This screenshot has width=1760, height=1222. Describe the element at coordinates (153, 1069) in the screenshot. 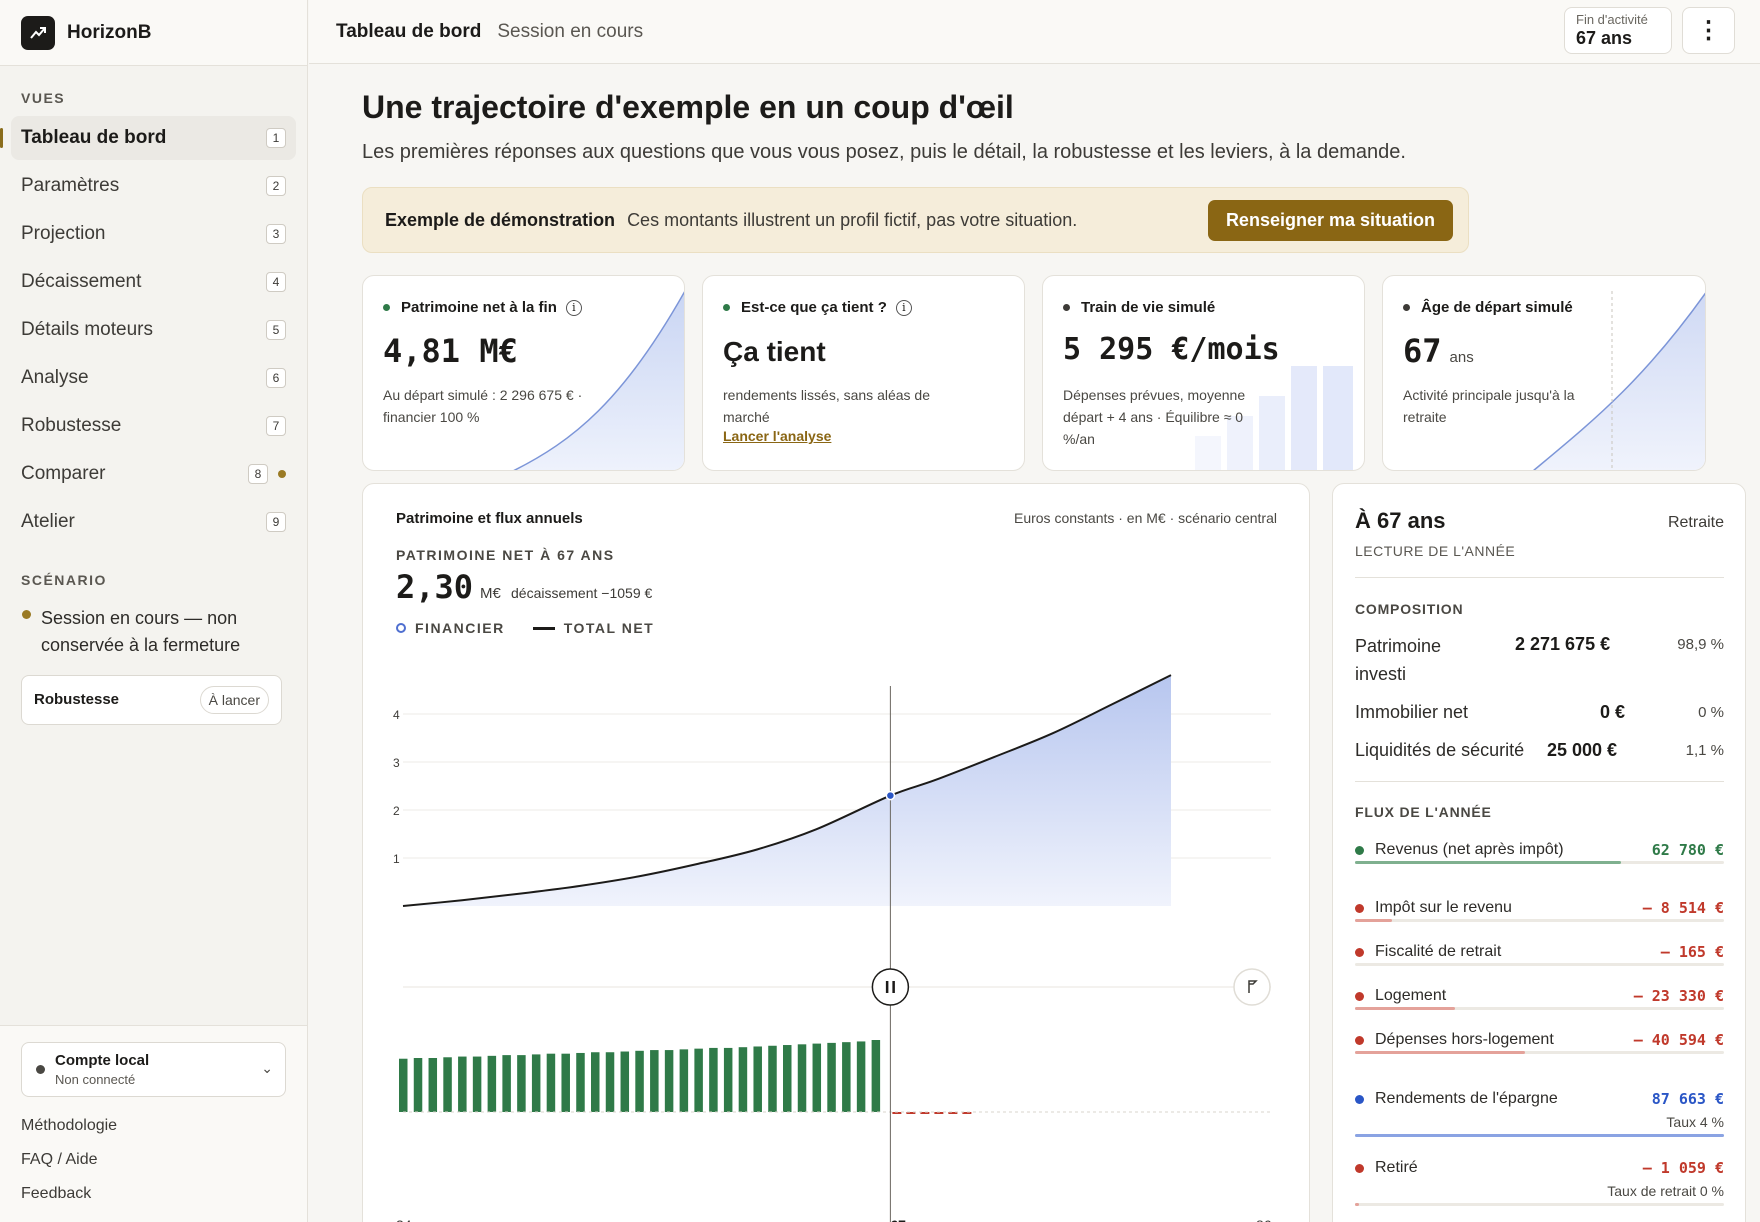

I see `account-switcher: Compte local Non connecté ⌄` at that location.